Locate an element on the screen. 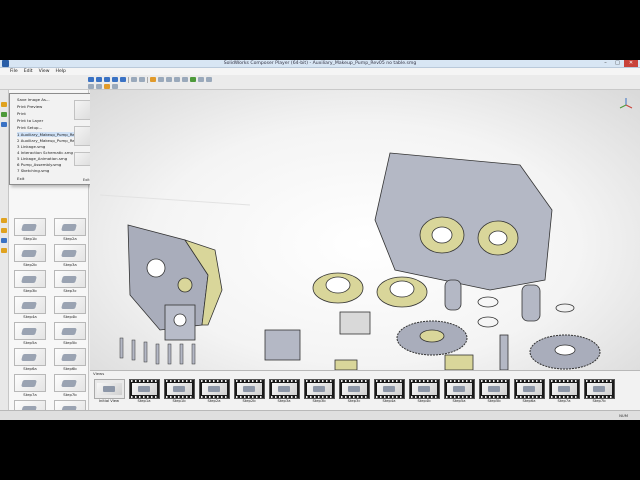  step-thumbnail: Step5b is located at coordinates (70, 333).